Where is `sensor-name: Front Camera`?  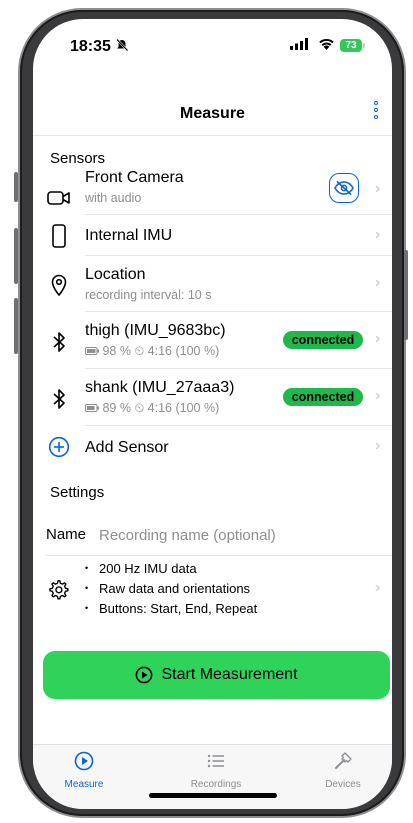 sensor-name: Front Camera is located at coordinates (134, 177).